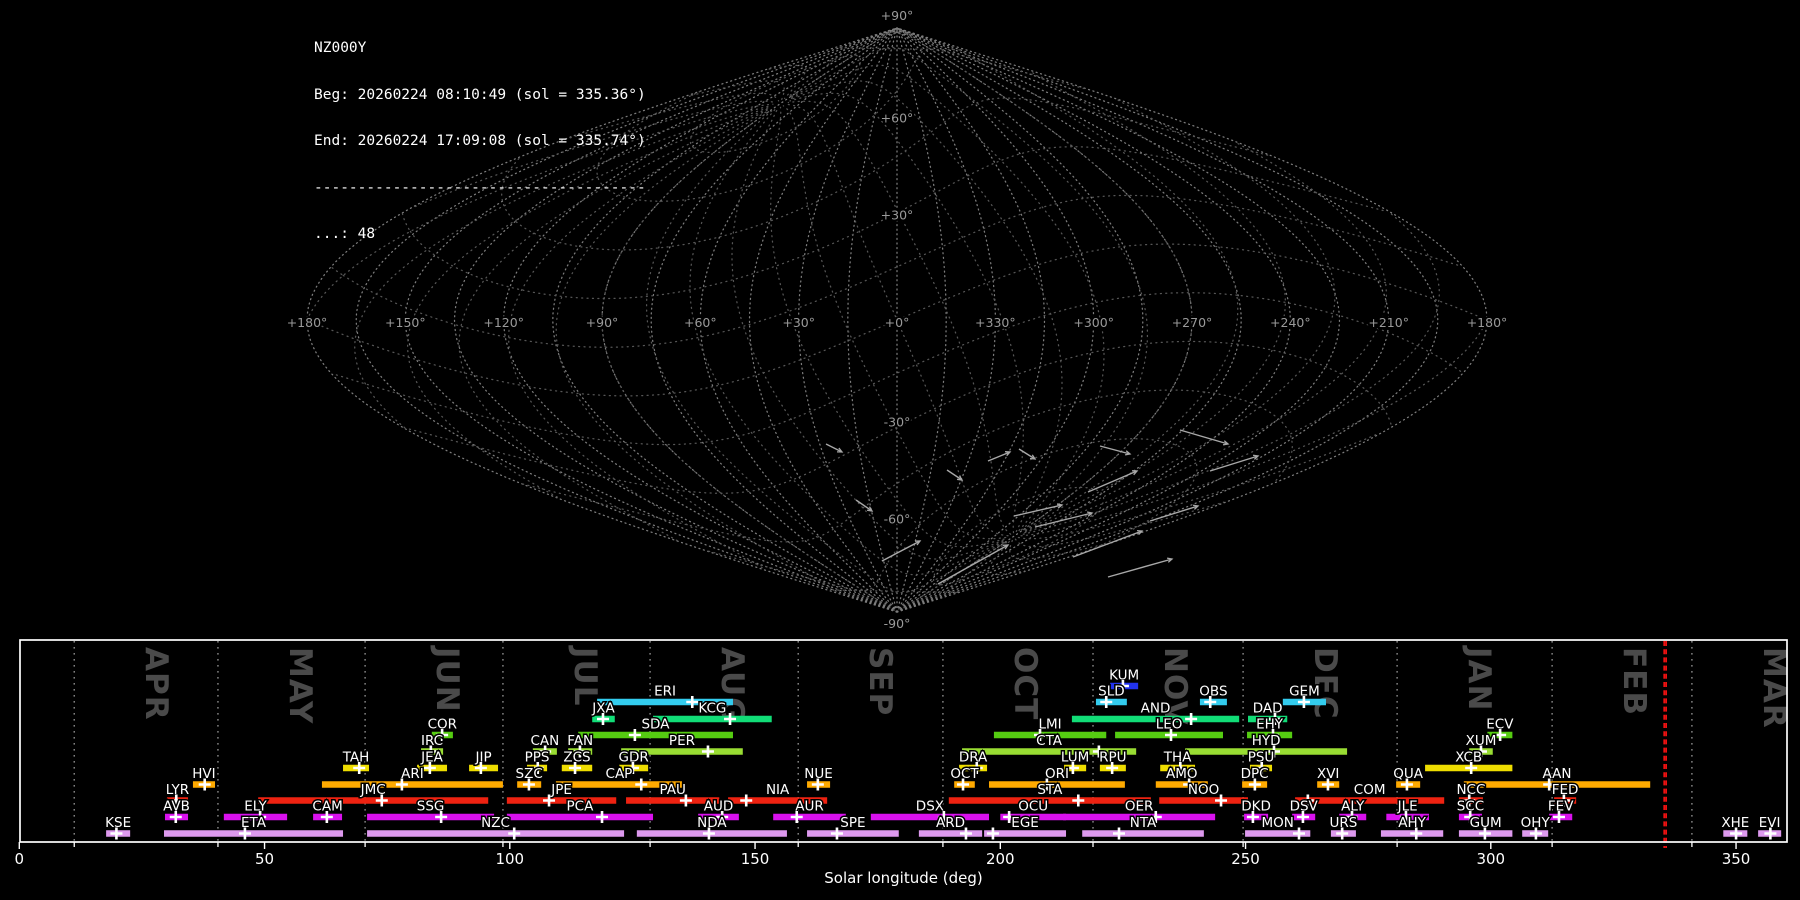  I want to click on axis-tick-label: 200, so click(1000, 859).